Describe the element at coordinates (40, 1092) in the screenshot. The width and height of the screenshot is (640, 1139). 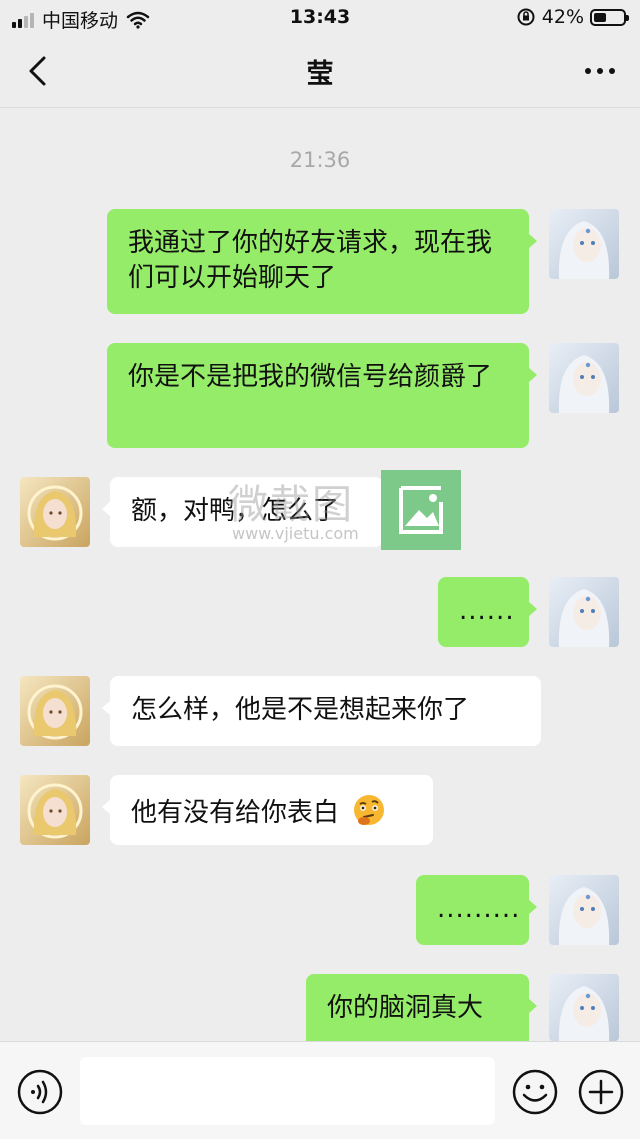
I see `voice-input-button` at that location.